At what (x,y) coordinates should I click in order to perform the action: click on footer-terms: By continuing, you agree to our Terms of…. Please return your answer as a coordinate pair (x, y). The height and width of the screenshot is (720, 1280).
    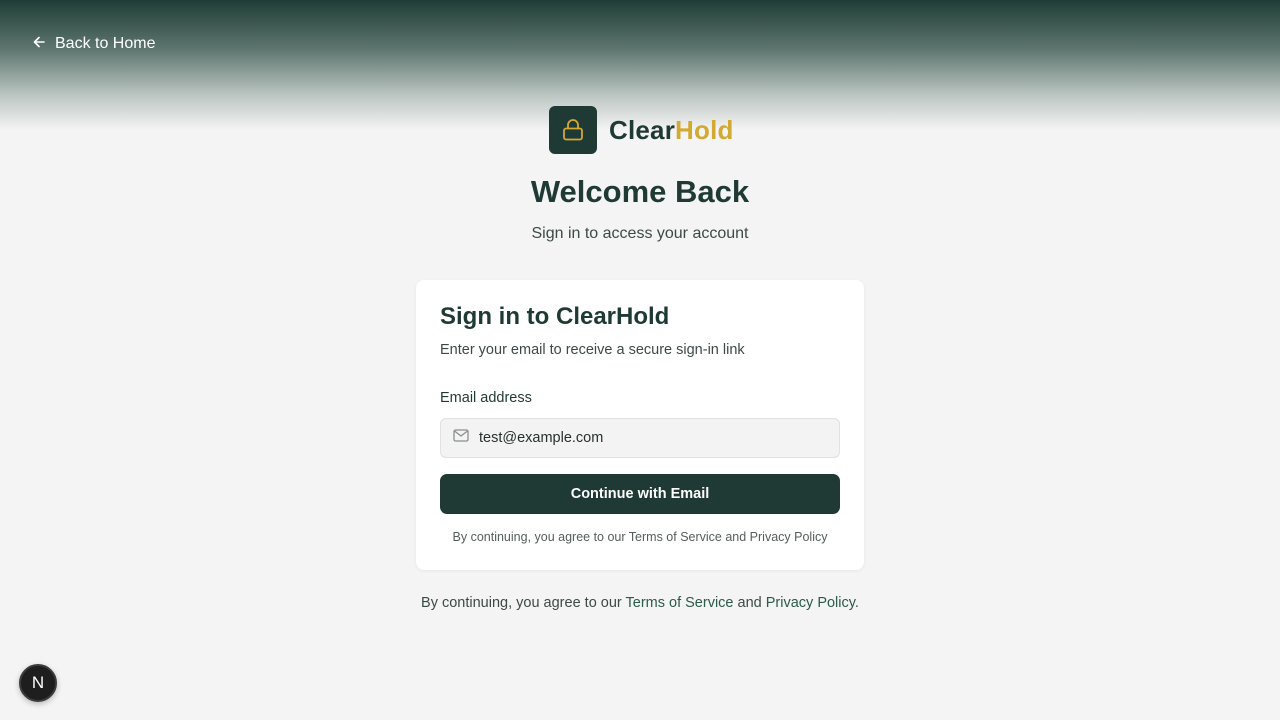
    Looking at the image, I should click on (640, 603).